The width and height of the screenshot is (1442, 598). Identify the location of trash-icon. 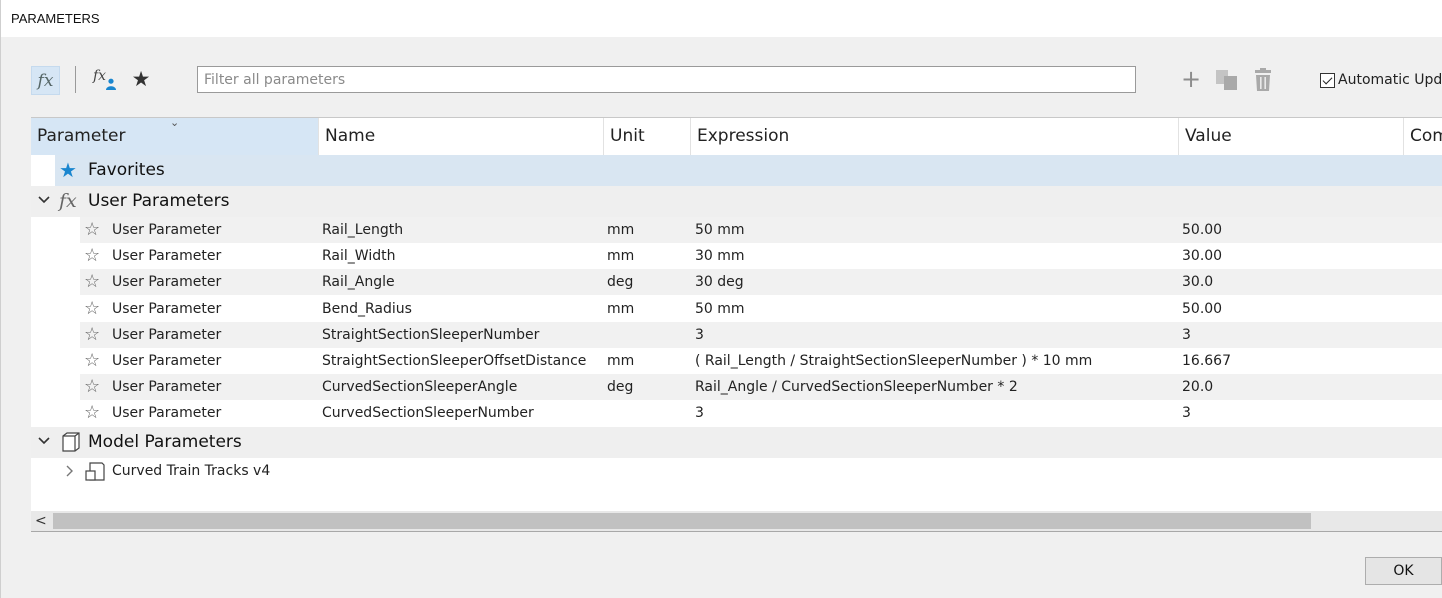
(1263, 80).